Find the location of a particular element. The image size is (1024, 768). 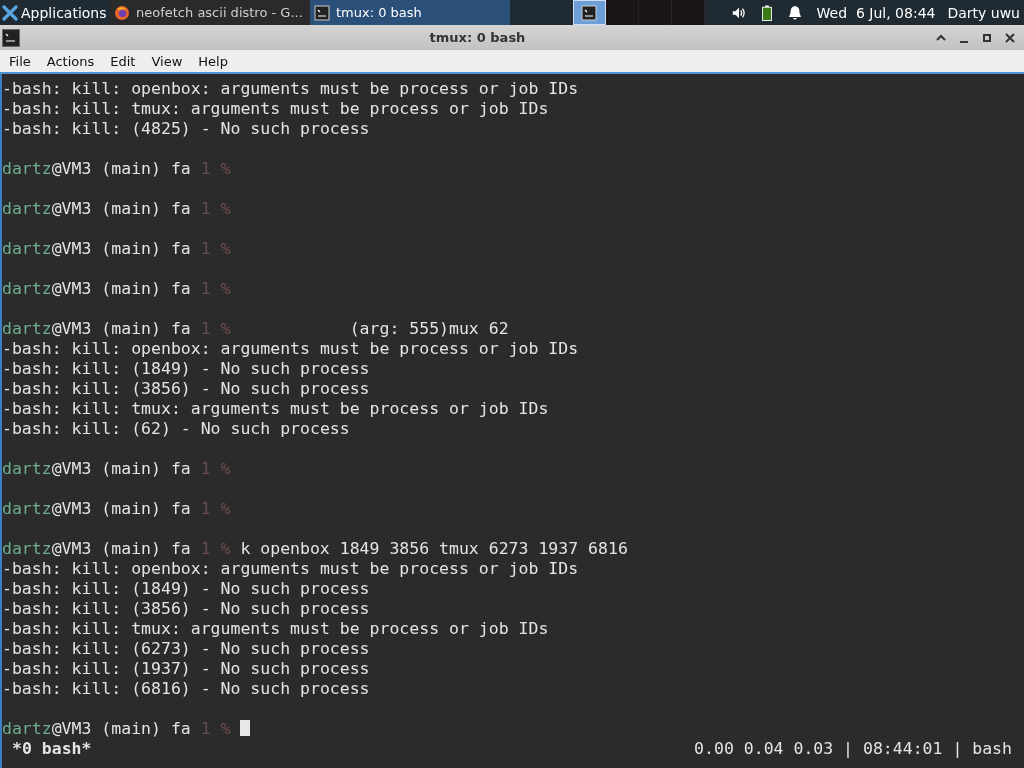

menu-item: Help is located at coordinates (213, 61).